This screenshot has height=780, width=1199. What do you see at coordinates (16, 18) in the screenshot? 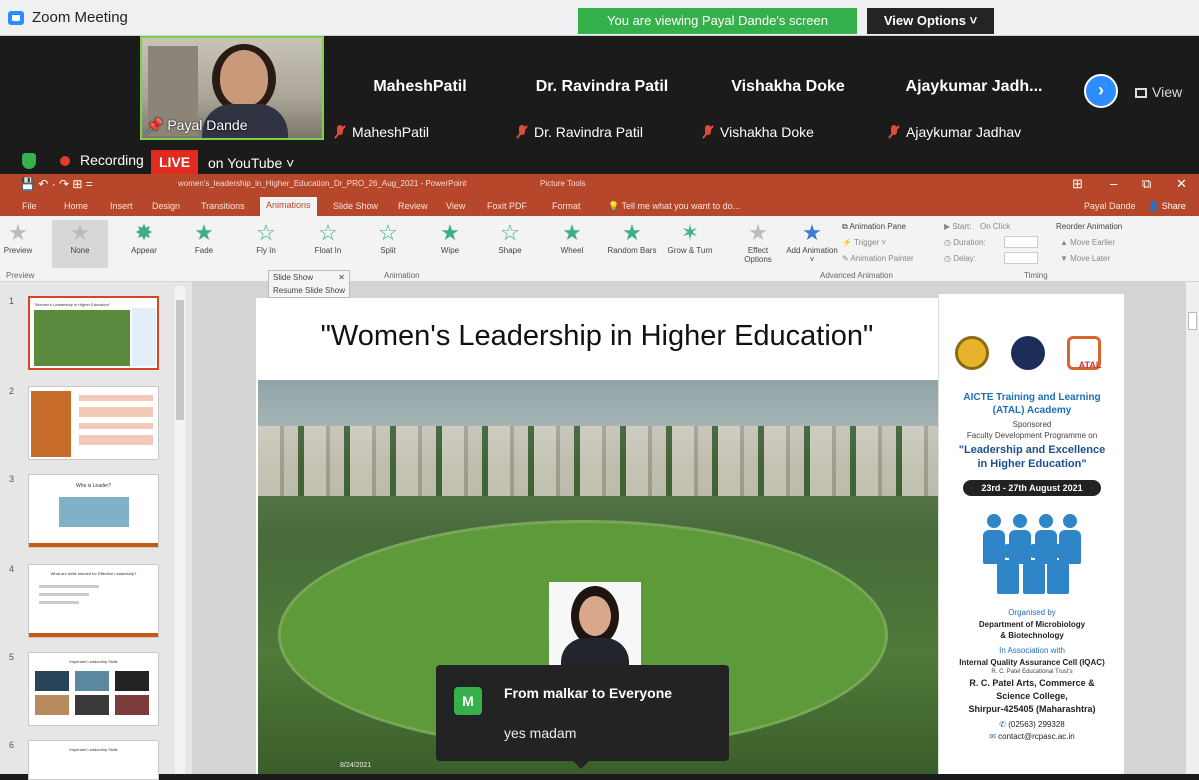
I see `zoom-logo-icon` at bounding box center [16, 18].